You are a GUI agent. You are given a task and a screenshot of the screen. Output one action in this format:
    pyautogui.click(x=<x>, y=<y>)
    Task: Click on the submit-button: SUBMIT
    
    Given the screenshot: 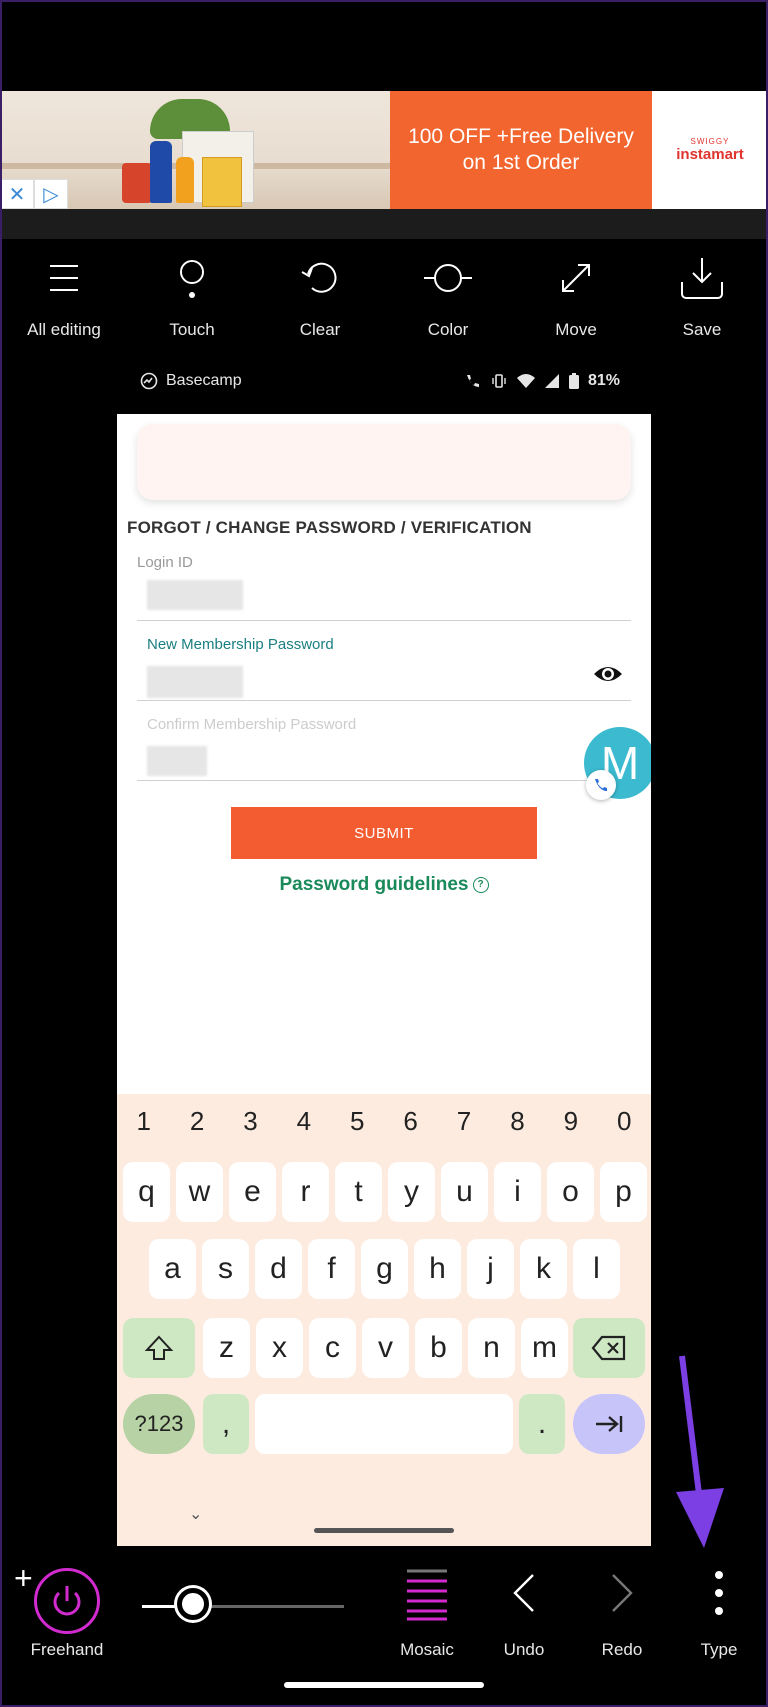 What is the action you would take?
    pyautogui.click(x=384, y=833)
    